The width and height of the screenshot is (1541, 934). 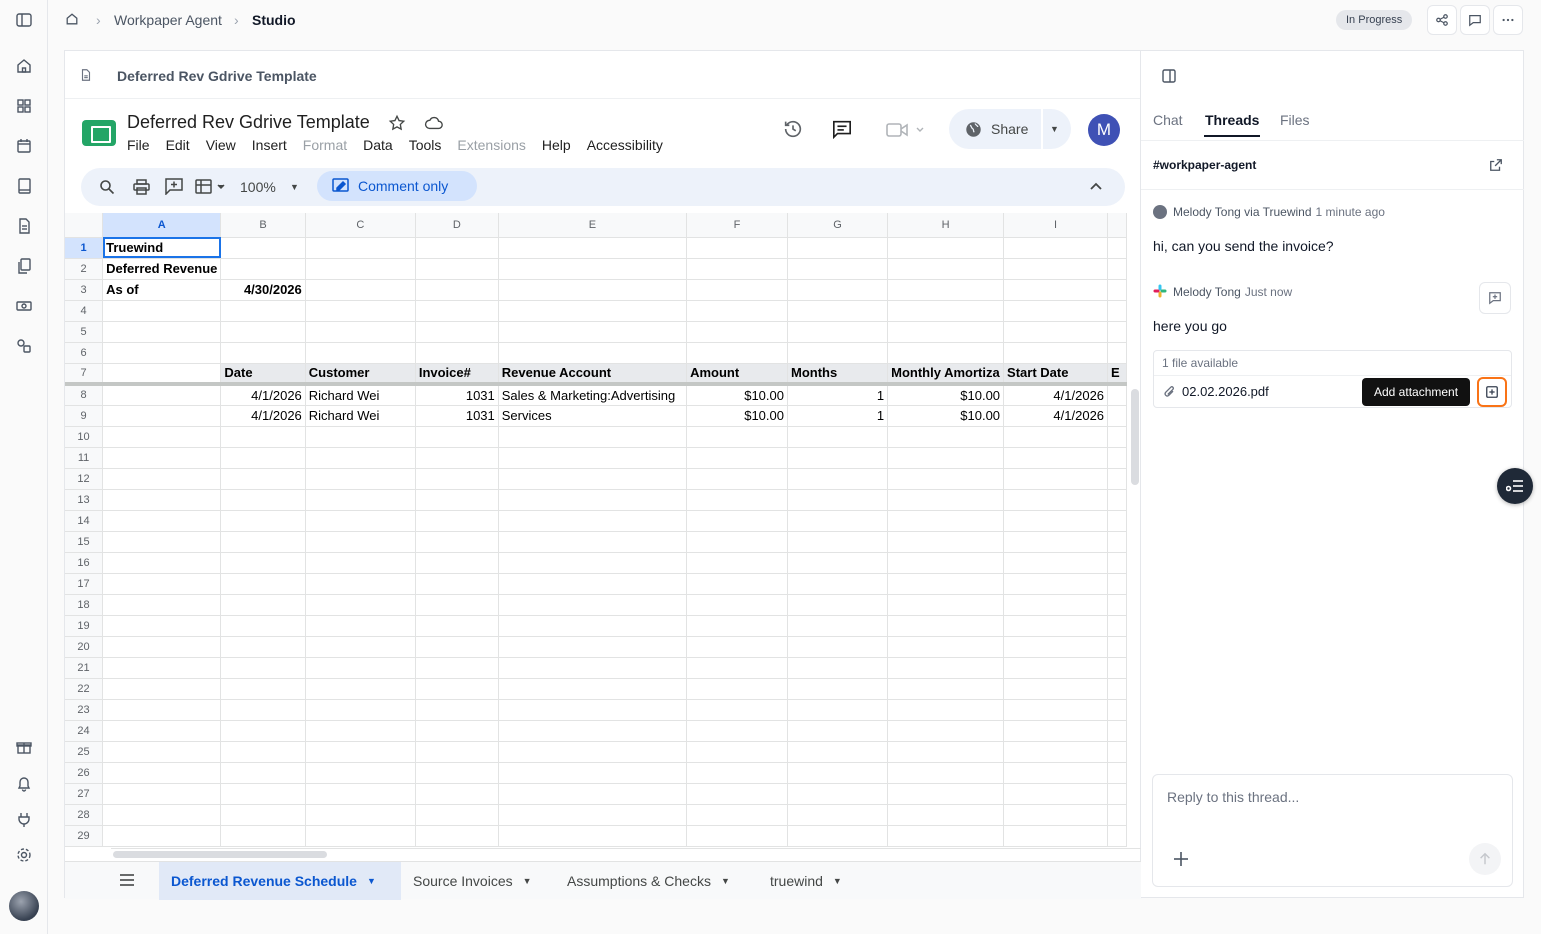 I want to click on vertical-scroll-thumb, so click(x=1135, y=437).